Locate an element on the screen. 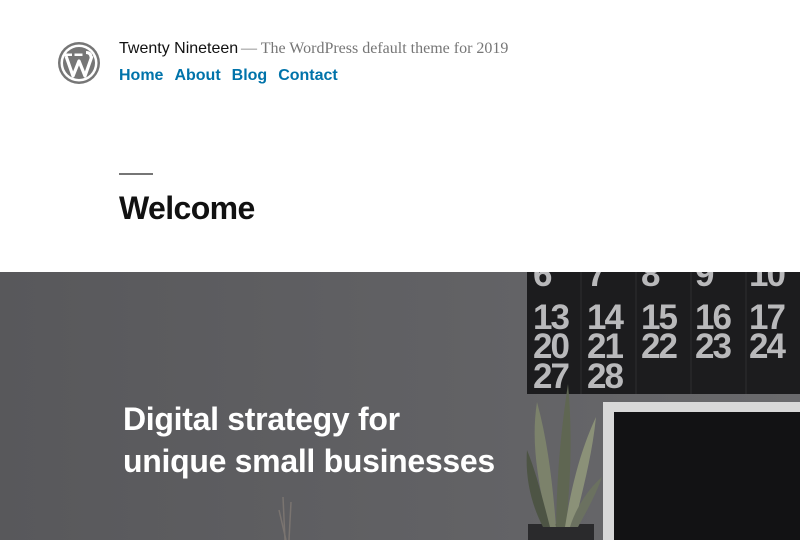 This screenshot has height=540, width=800. wordpress-logo-icon is located at coordinates (79, 63).